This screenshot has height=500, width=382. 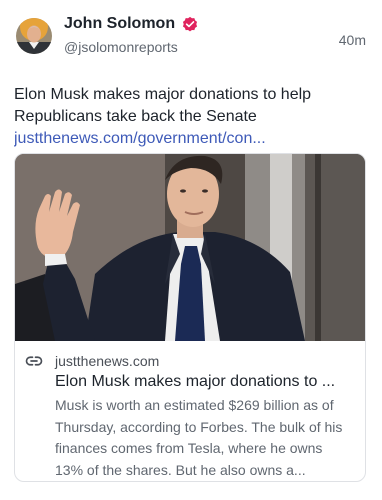 I want to click on domain-row: justthenews.com, so click(x=189, y=361).